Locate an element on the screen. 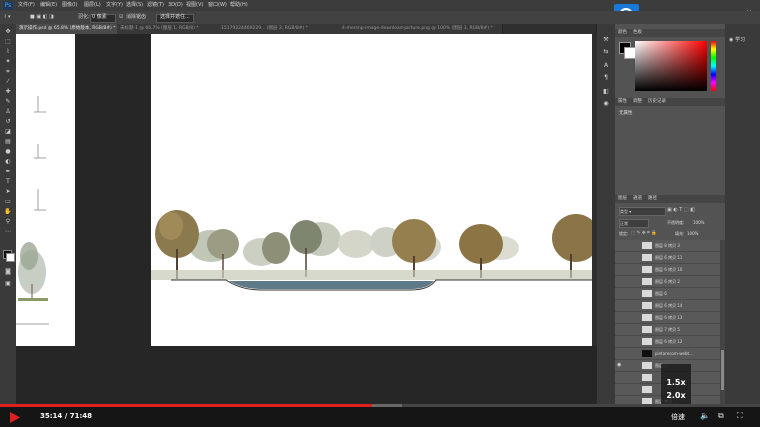 The height and width of the screenshot is (427, 760). tab-swatches: 色板 is located at coordinates (637, 33).